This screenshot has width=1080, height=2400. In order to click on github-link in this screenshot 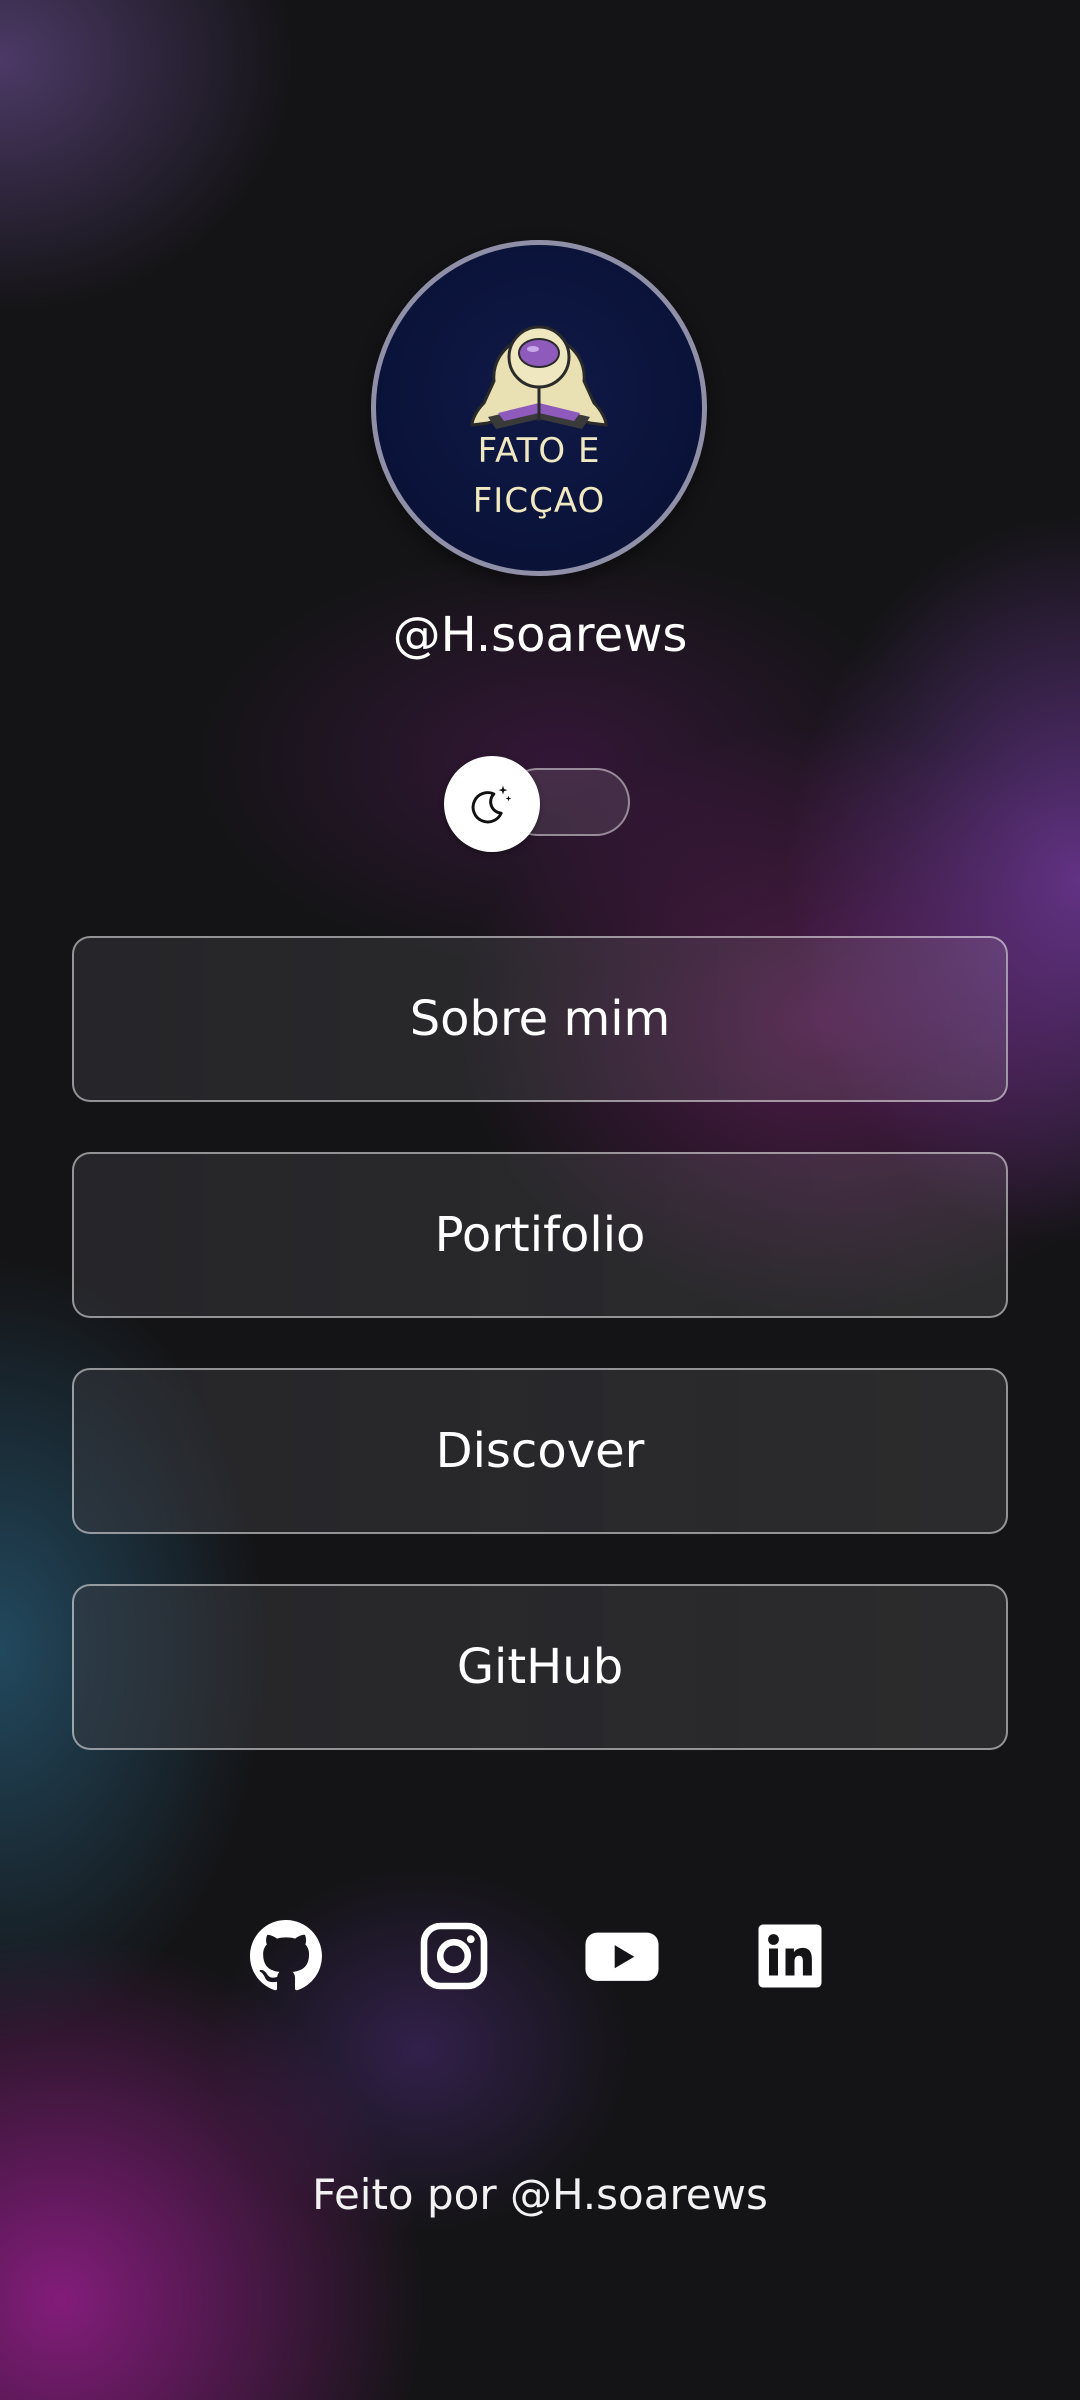, I will do `click(286, 1956)`.